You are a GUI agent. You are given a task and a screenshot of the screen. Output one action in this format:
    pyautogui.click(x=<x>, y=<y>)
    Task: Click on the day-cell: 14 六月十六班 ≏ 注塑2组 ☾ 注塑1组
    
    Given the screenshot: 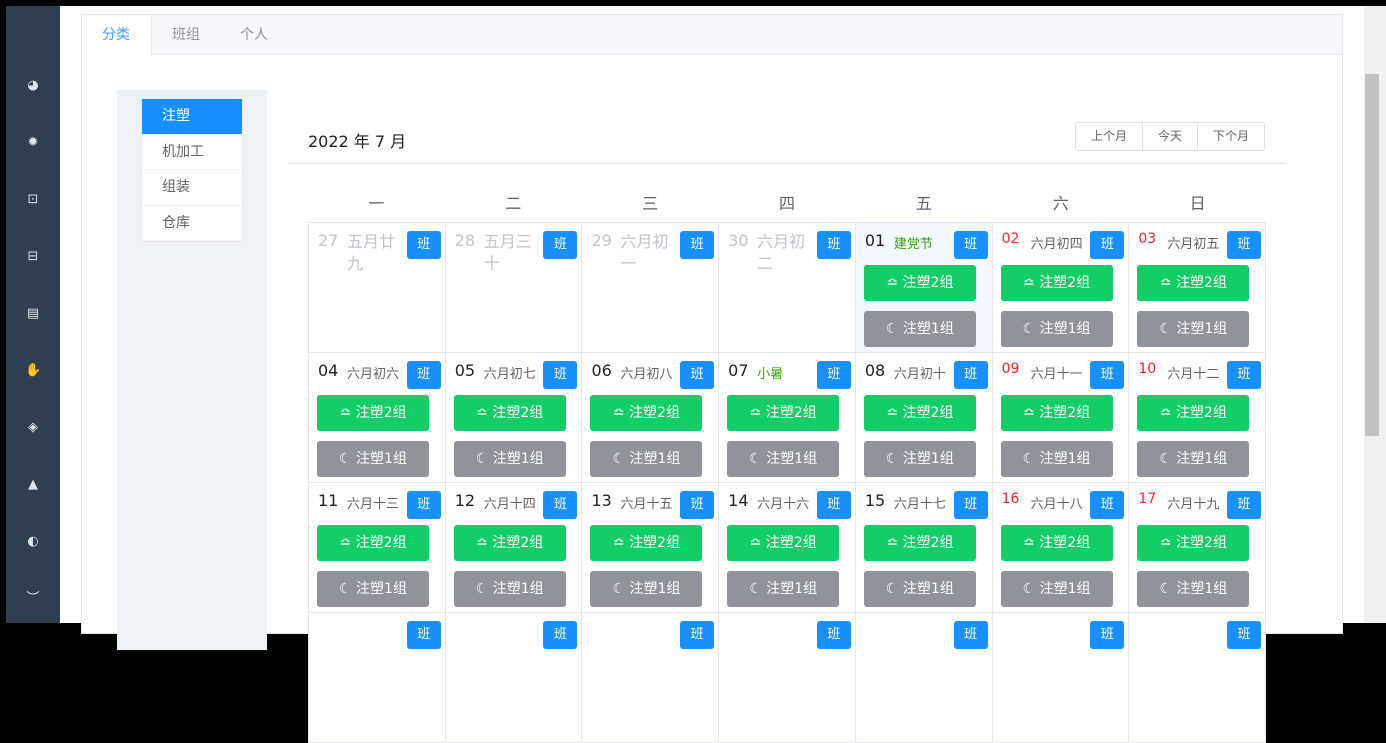 What is the action you would take?
    pyautogui.click(x=787, y=548)
    